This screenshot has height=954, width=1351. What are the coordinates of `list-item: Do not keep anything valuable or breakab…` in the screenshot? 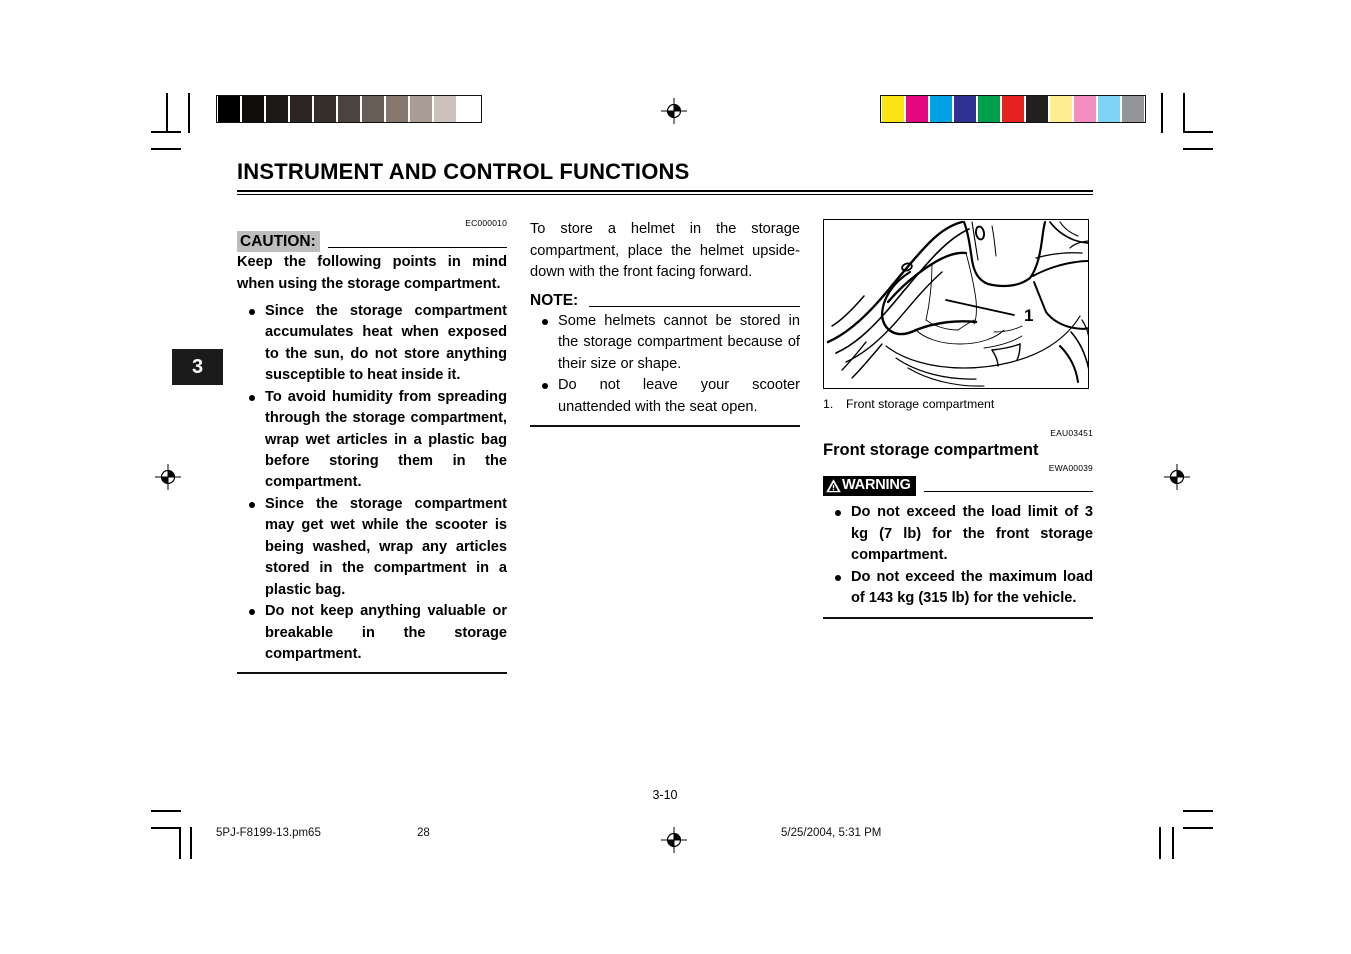 It's located at (372, 633).